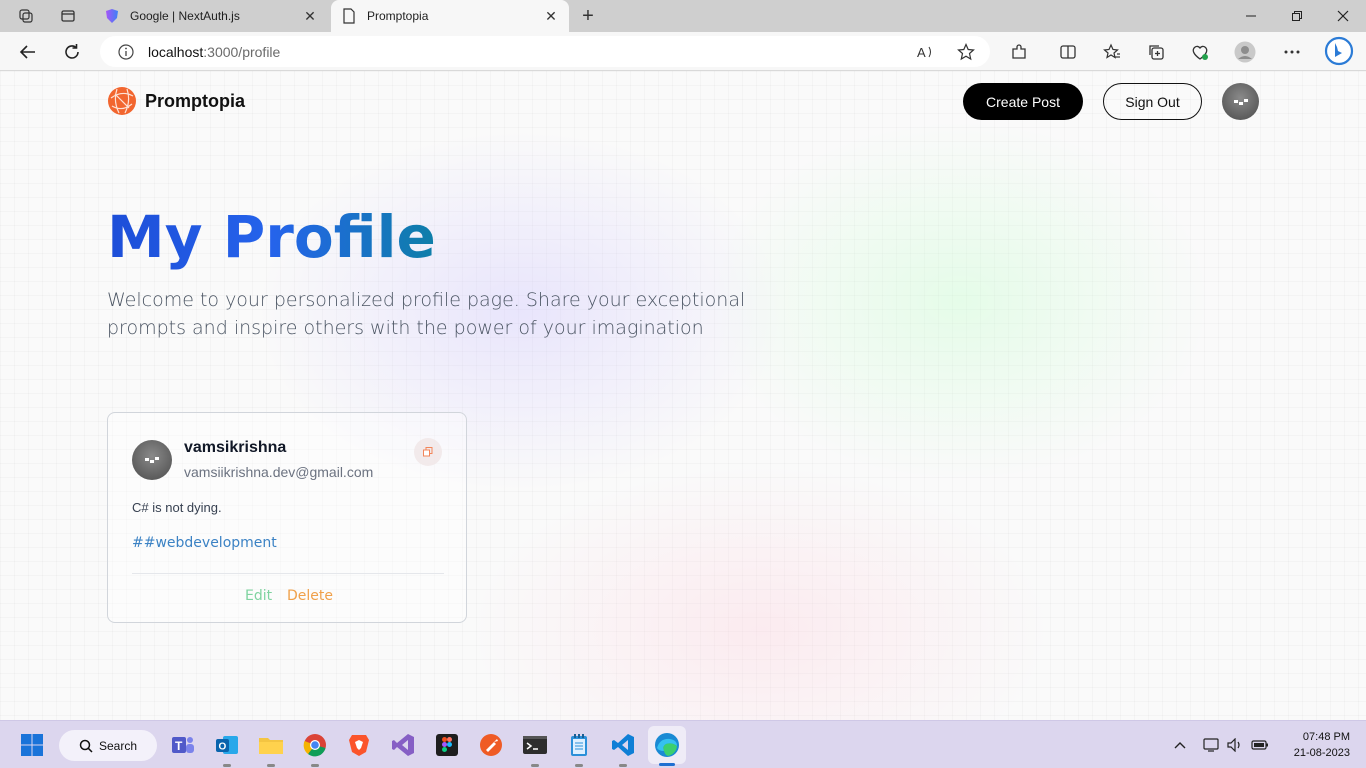  What do you see at coordinates (349, 16) in the screenshot?
I see `page-icon` at bounding box center [349, 16].